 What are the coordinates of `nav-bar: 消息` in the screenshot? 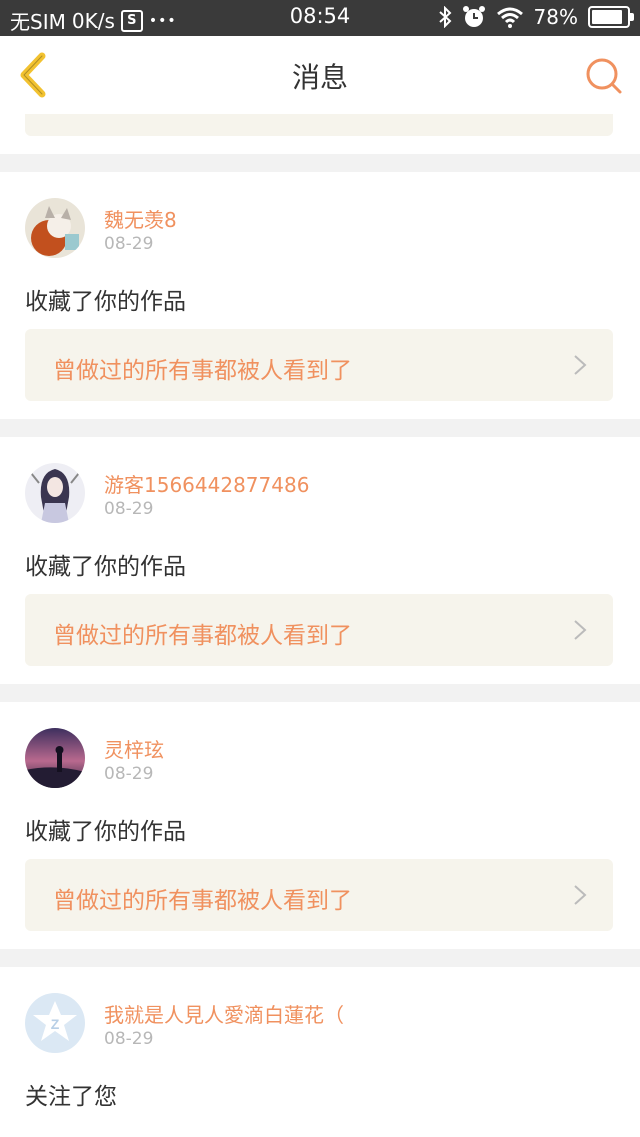 It's located at (320, 75).